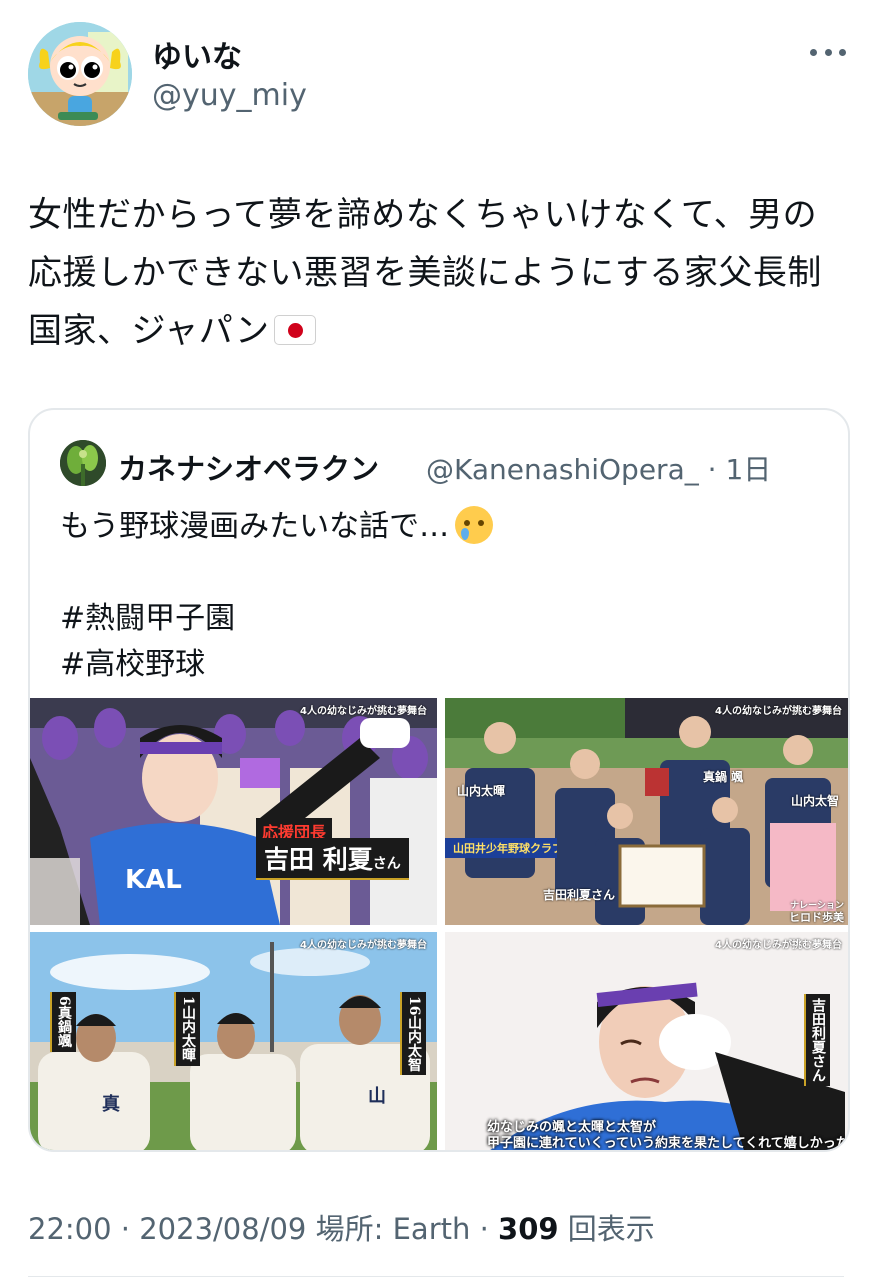 The image size is (872, 1280). I want to click on player-number: 6, so click(64, 1001).